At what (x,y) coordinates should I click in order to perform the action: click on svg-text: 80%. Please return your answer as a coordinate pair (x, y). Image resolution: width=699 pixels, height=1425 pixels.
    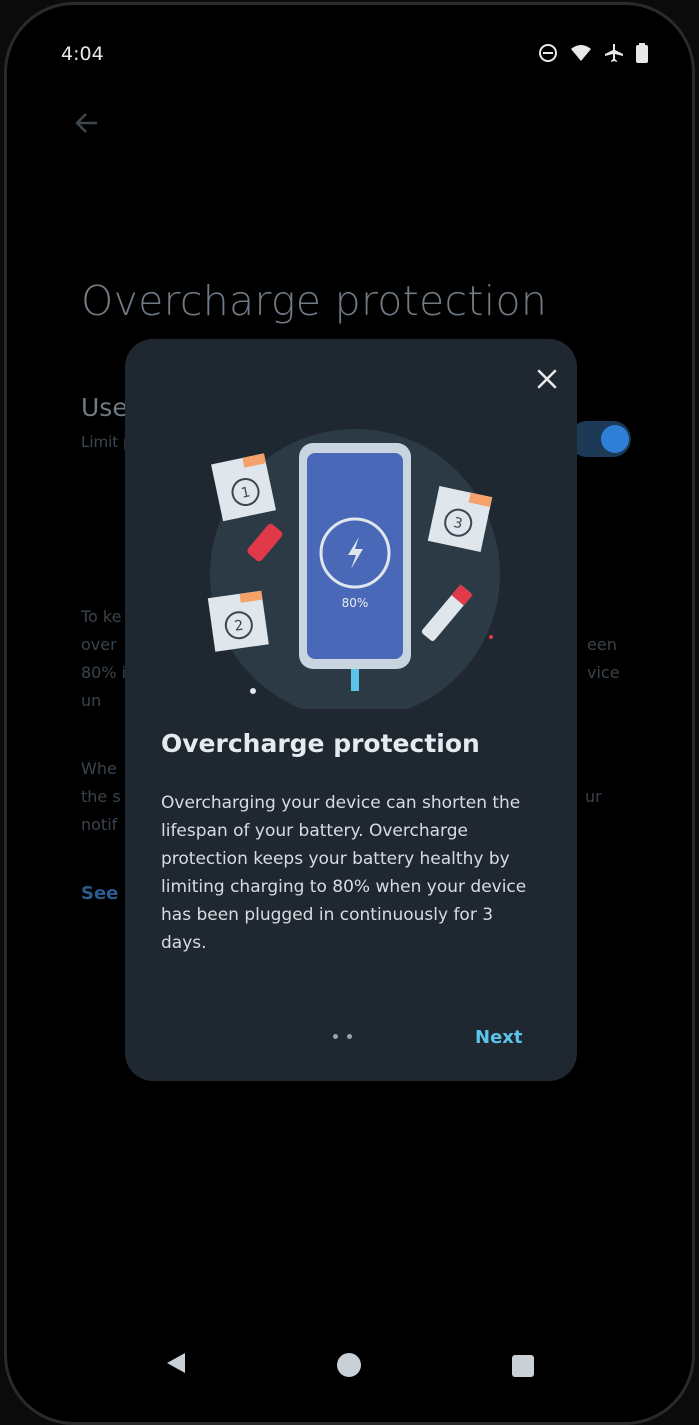
    Looking at the image, I should click on (355, 603).